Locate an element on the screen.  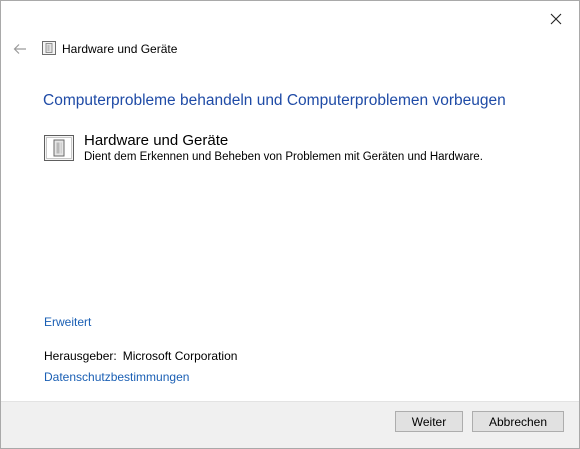
footer-bar: Weiter Abbrechen is located at coordinates (290, 424).